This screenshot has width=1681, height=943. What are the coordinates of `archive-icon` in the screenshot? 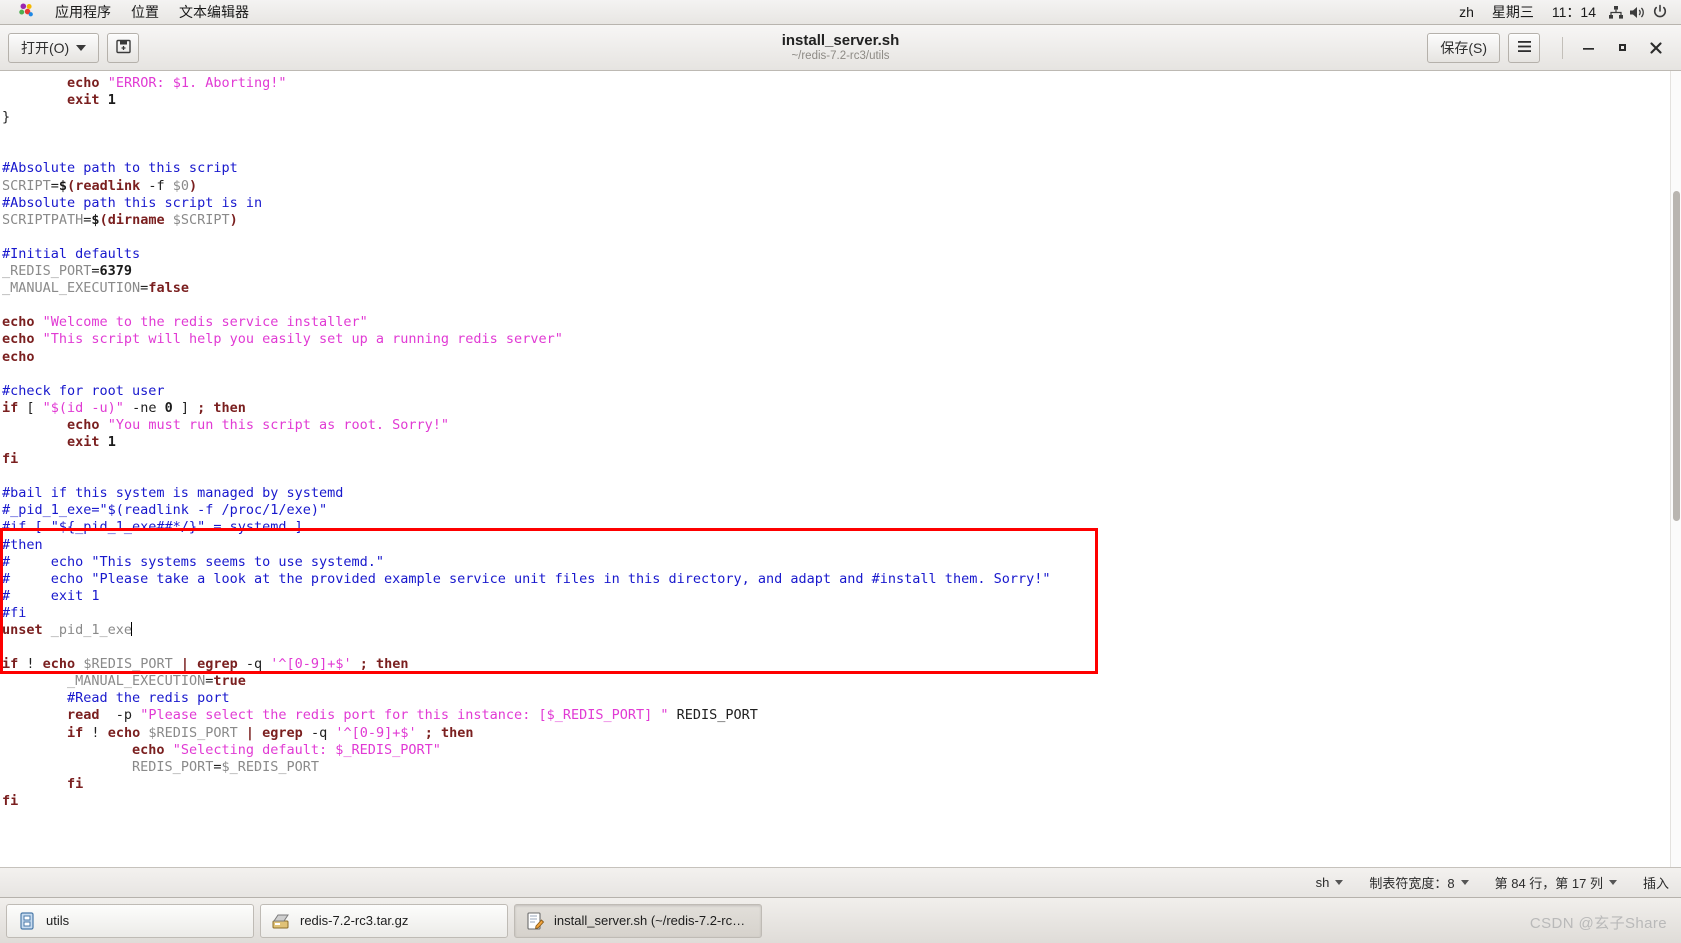 It's located at (281, 921).